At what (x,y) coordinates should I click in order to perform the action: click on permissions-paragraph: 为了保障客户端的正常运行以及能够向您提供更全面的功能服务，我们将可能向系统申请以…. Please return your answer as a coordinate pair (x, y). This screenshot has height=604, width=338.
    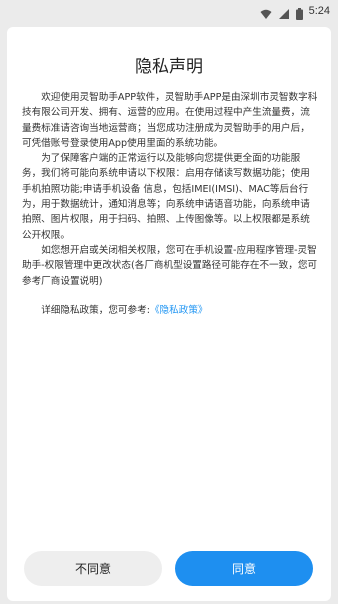
    Looking at the image, I should click on (166, 197).